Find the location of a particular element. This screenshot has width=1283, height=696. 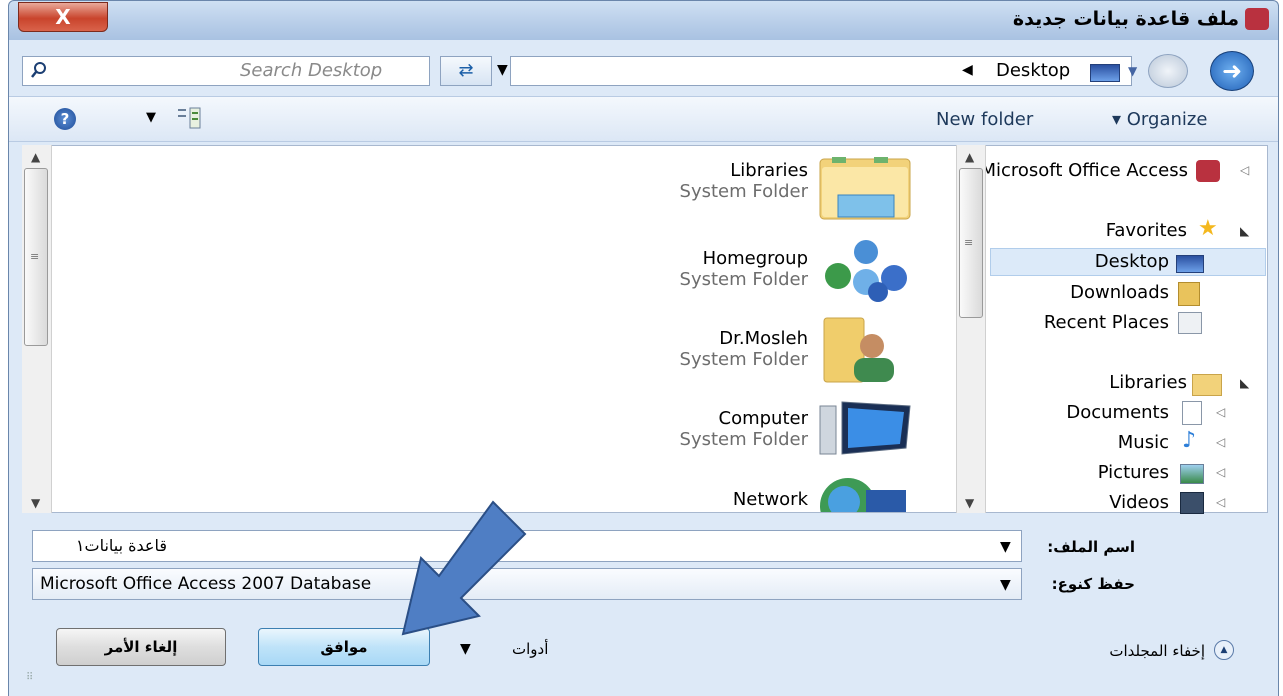

filename-value: قاعدة بيانات١ is located at coordinates (121, 545).